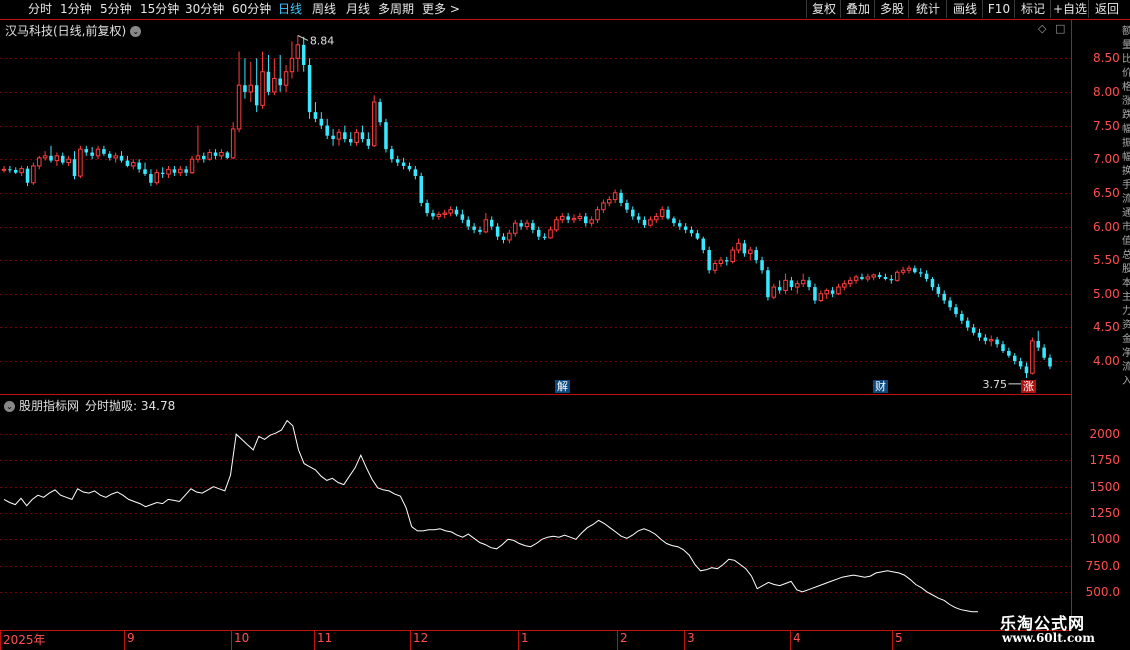  Describe the element at coordinates (40, 9) in the screenshot. I see `tab-timeframe-0: 分时` at that location.